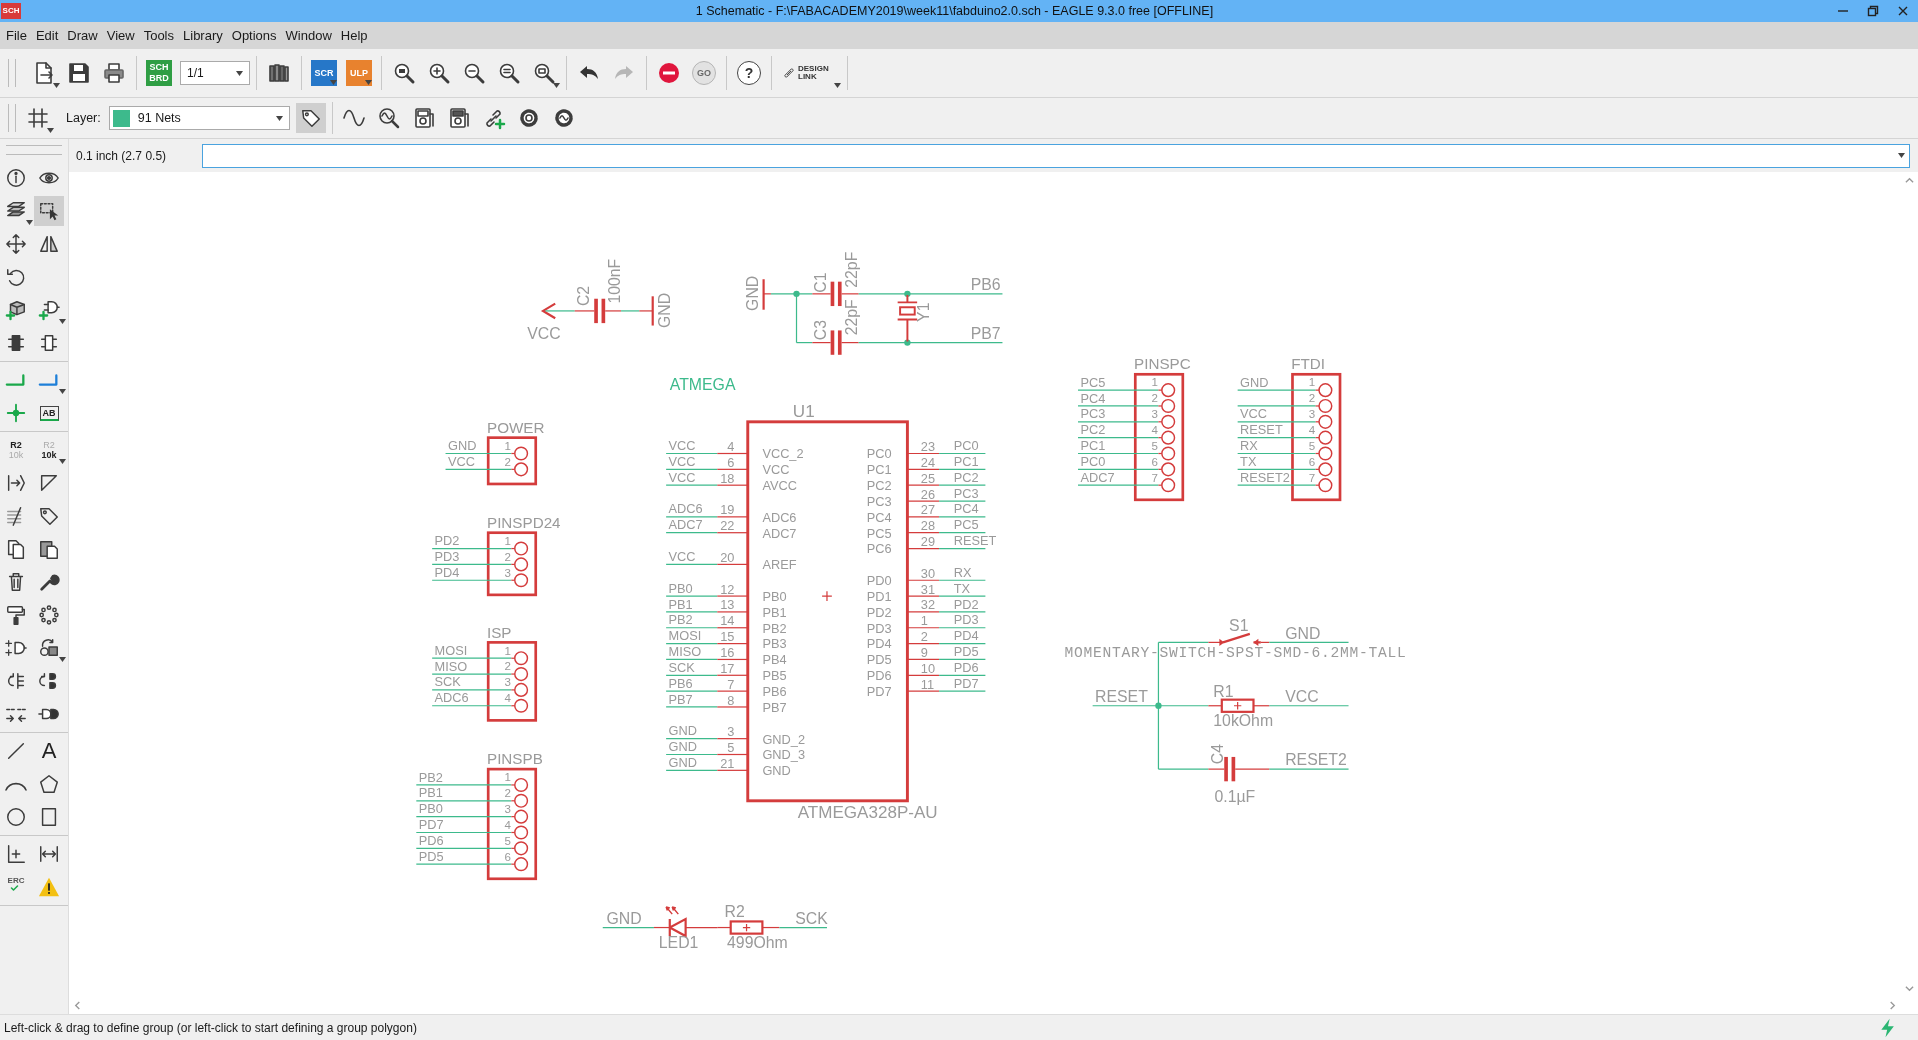  I want to click on net-label: VCC, so click(682, 556).